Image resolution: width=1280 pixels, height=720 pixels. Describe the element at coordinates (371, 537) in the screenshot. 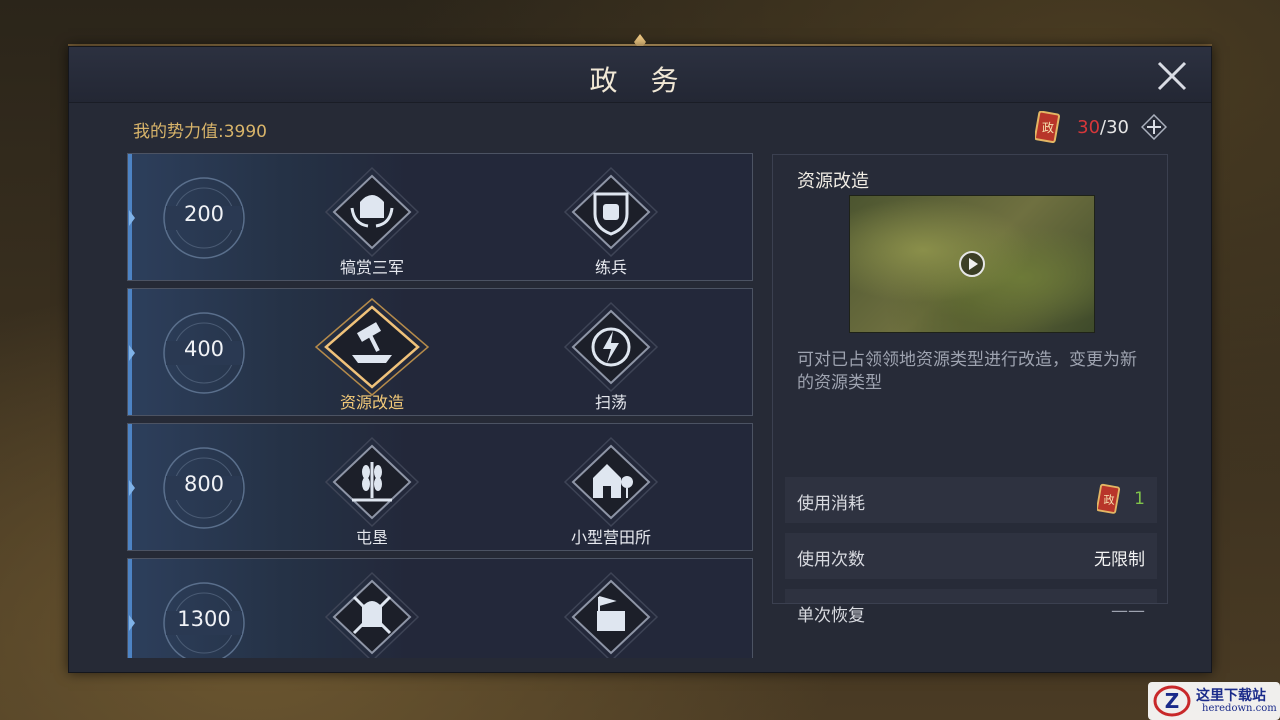

I see `skill-label: 屯垦` at that location.